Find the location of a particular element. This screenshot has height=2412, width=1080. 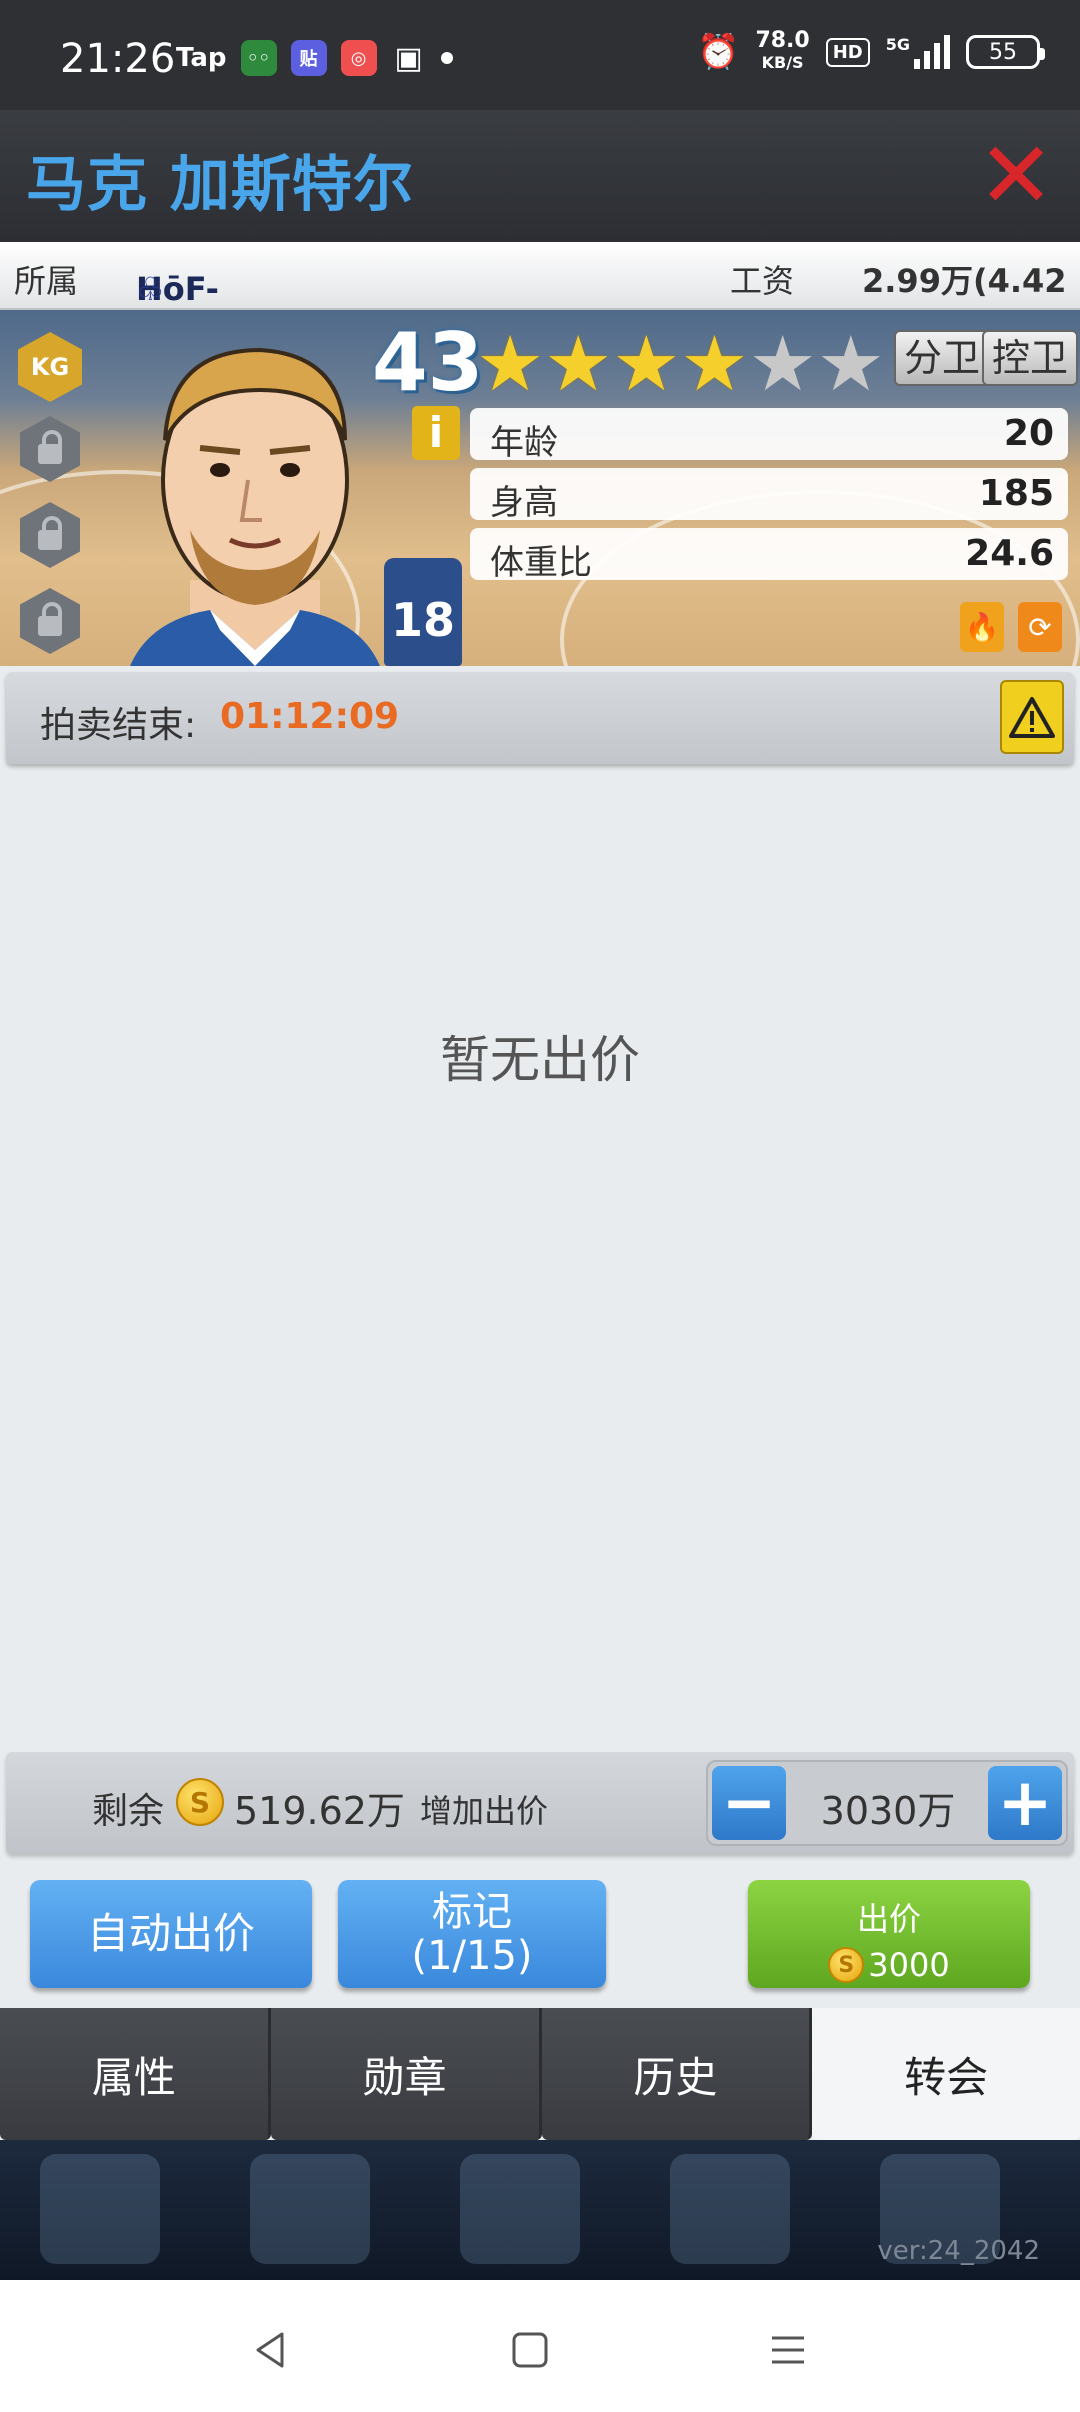

signal-type: 5G is located at coordinates (897, 44).